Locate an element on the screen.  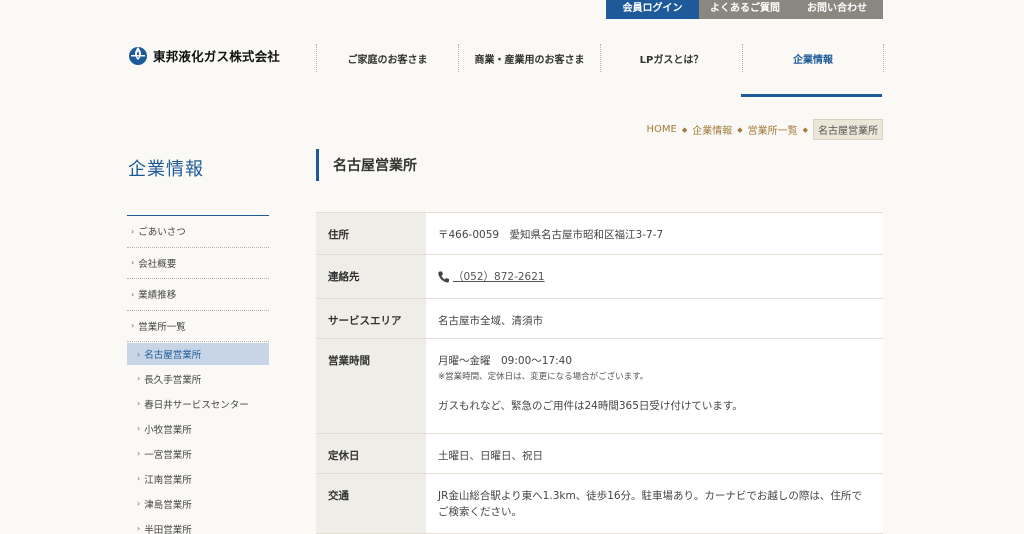
faq-button: よくあるご質問 is located at coordinates (745, 9).